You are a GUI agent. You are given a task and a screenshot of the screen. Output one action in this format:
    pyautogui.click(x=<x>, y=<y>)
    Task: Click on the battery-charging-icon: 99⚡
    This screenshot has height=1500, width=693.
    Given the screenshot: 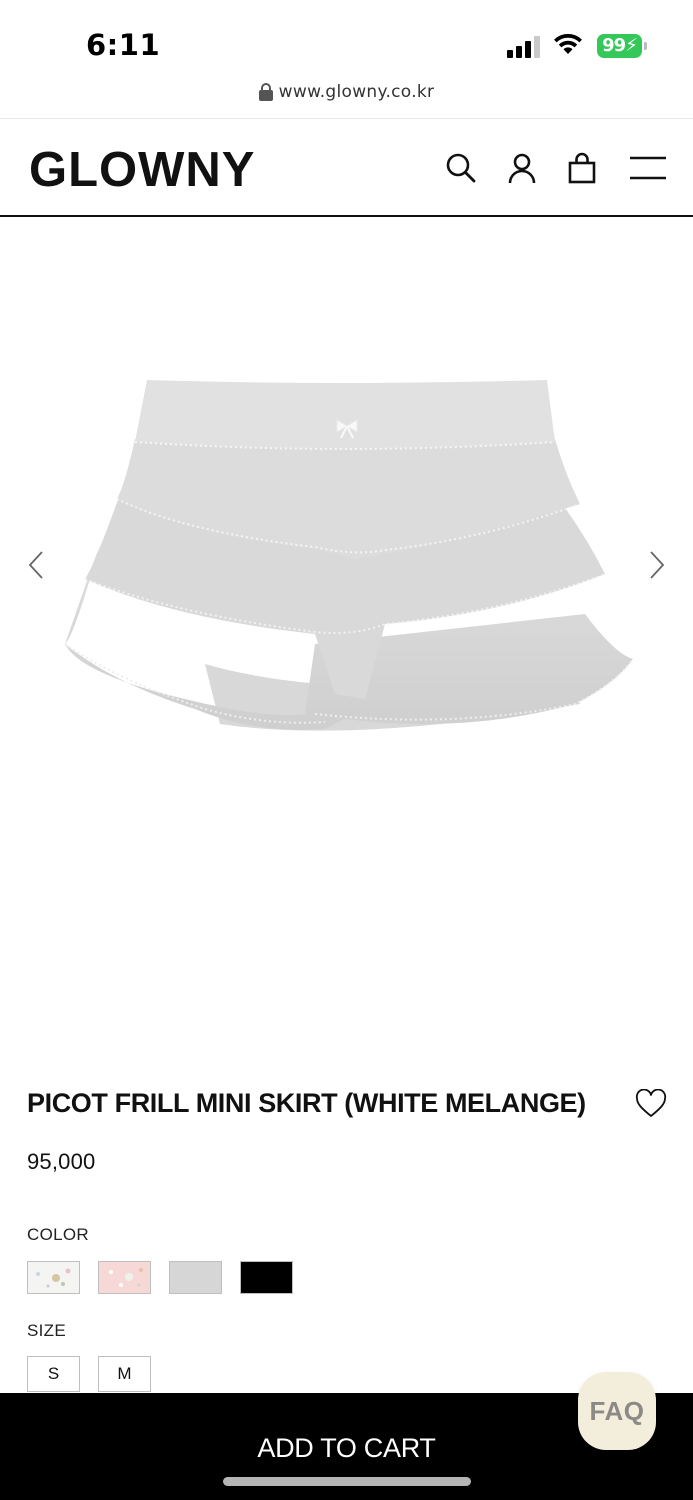 What is the action you would take?
    pyautogui.click(x=622, y=46)
    